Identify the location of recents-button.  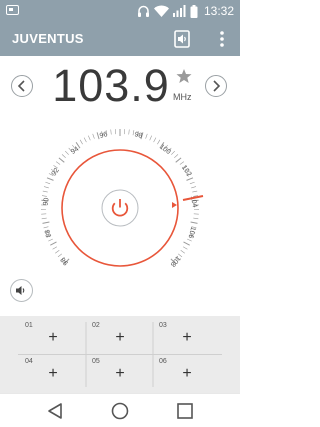
(185, 411).